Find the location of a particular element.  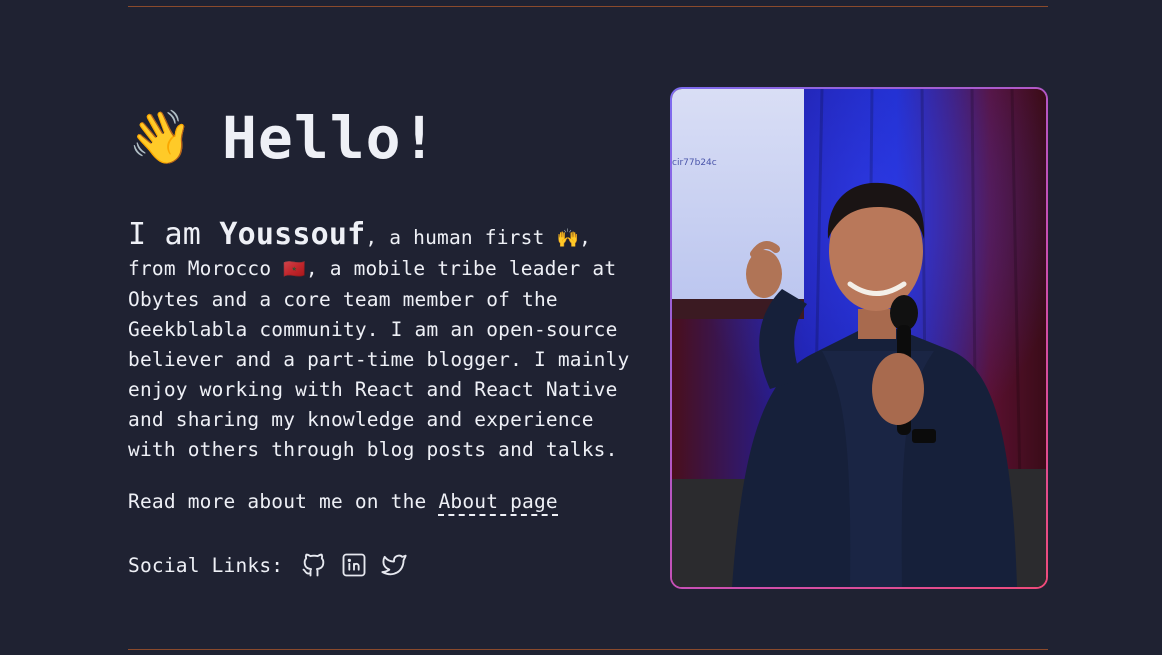

waving-hand-icon: 👋 is located at coordinates (160, 138).